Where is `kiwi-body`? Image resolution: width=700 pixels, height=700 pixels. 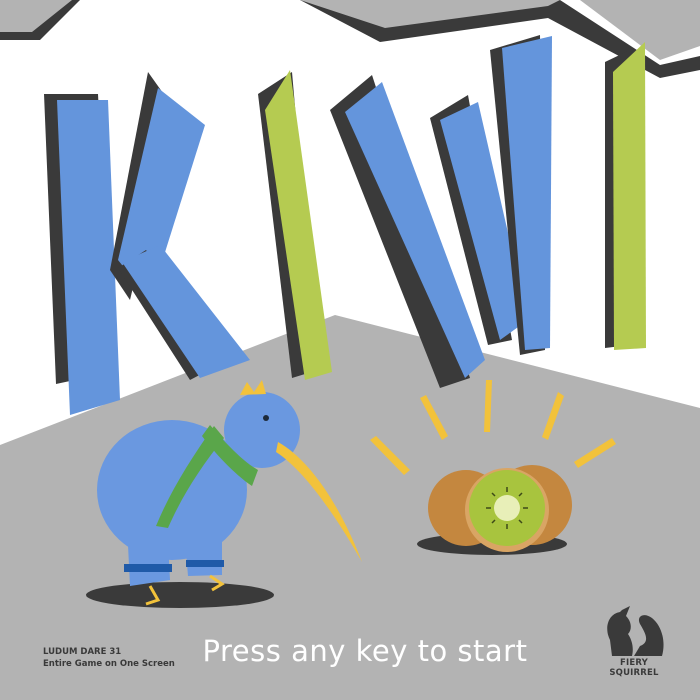 kiwi-body is located at coordinates (172, 490).